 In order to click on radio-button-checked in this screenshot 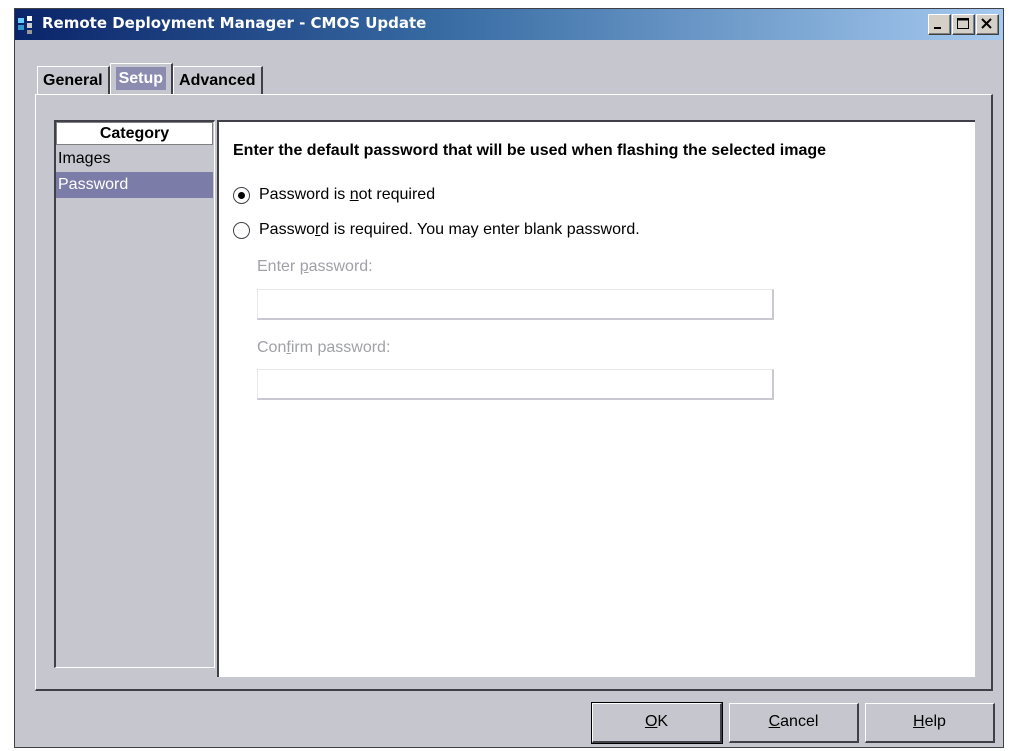, I will do `click(241, 195)`.